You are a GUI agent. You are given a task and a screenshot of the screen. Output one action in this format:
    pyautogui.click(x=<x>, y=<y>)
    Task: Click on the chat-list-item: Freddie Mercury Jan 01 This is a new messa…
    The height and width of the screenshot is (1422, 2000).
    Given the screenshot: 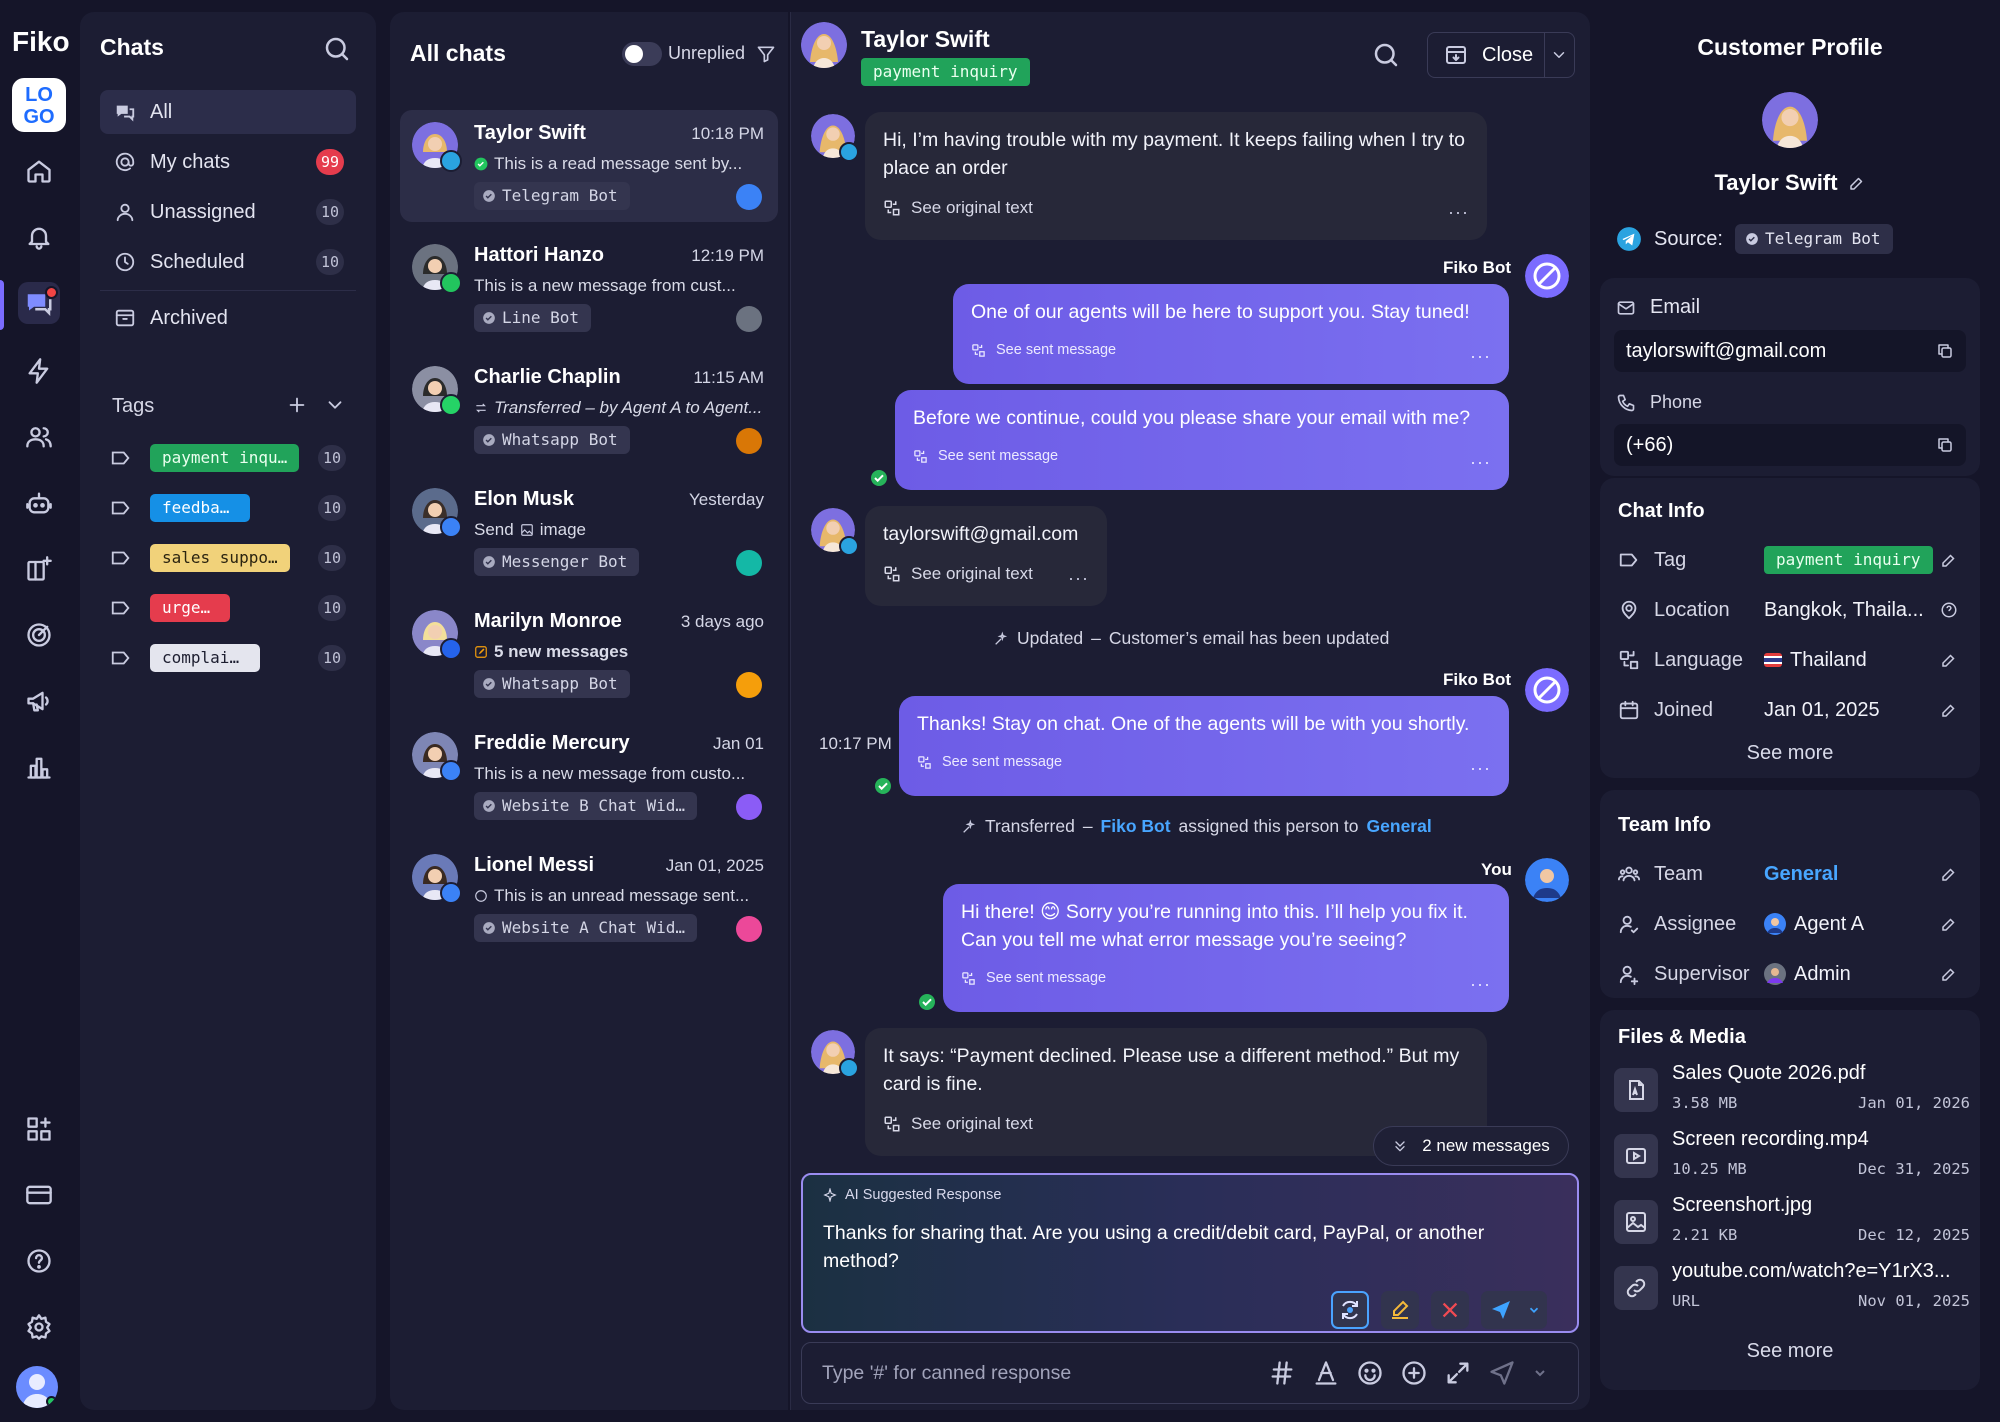 What is the action you would take?
    pyautogui.click(x=589, y=776)
    